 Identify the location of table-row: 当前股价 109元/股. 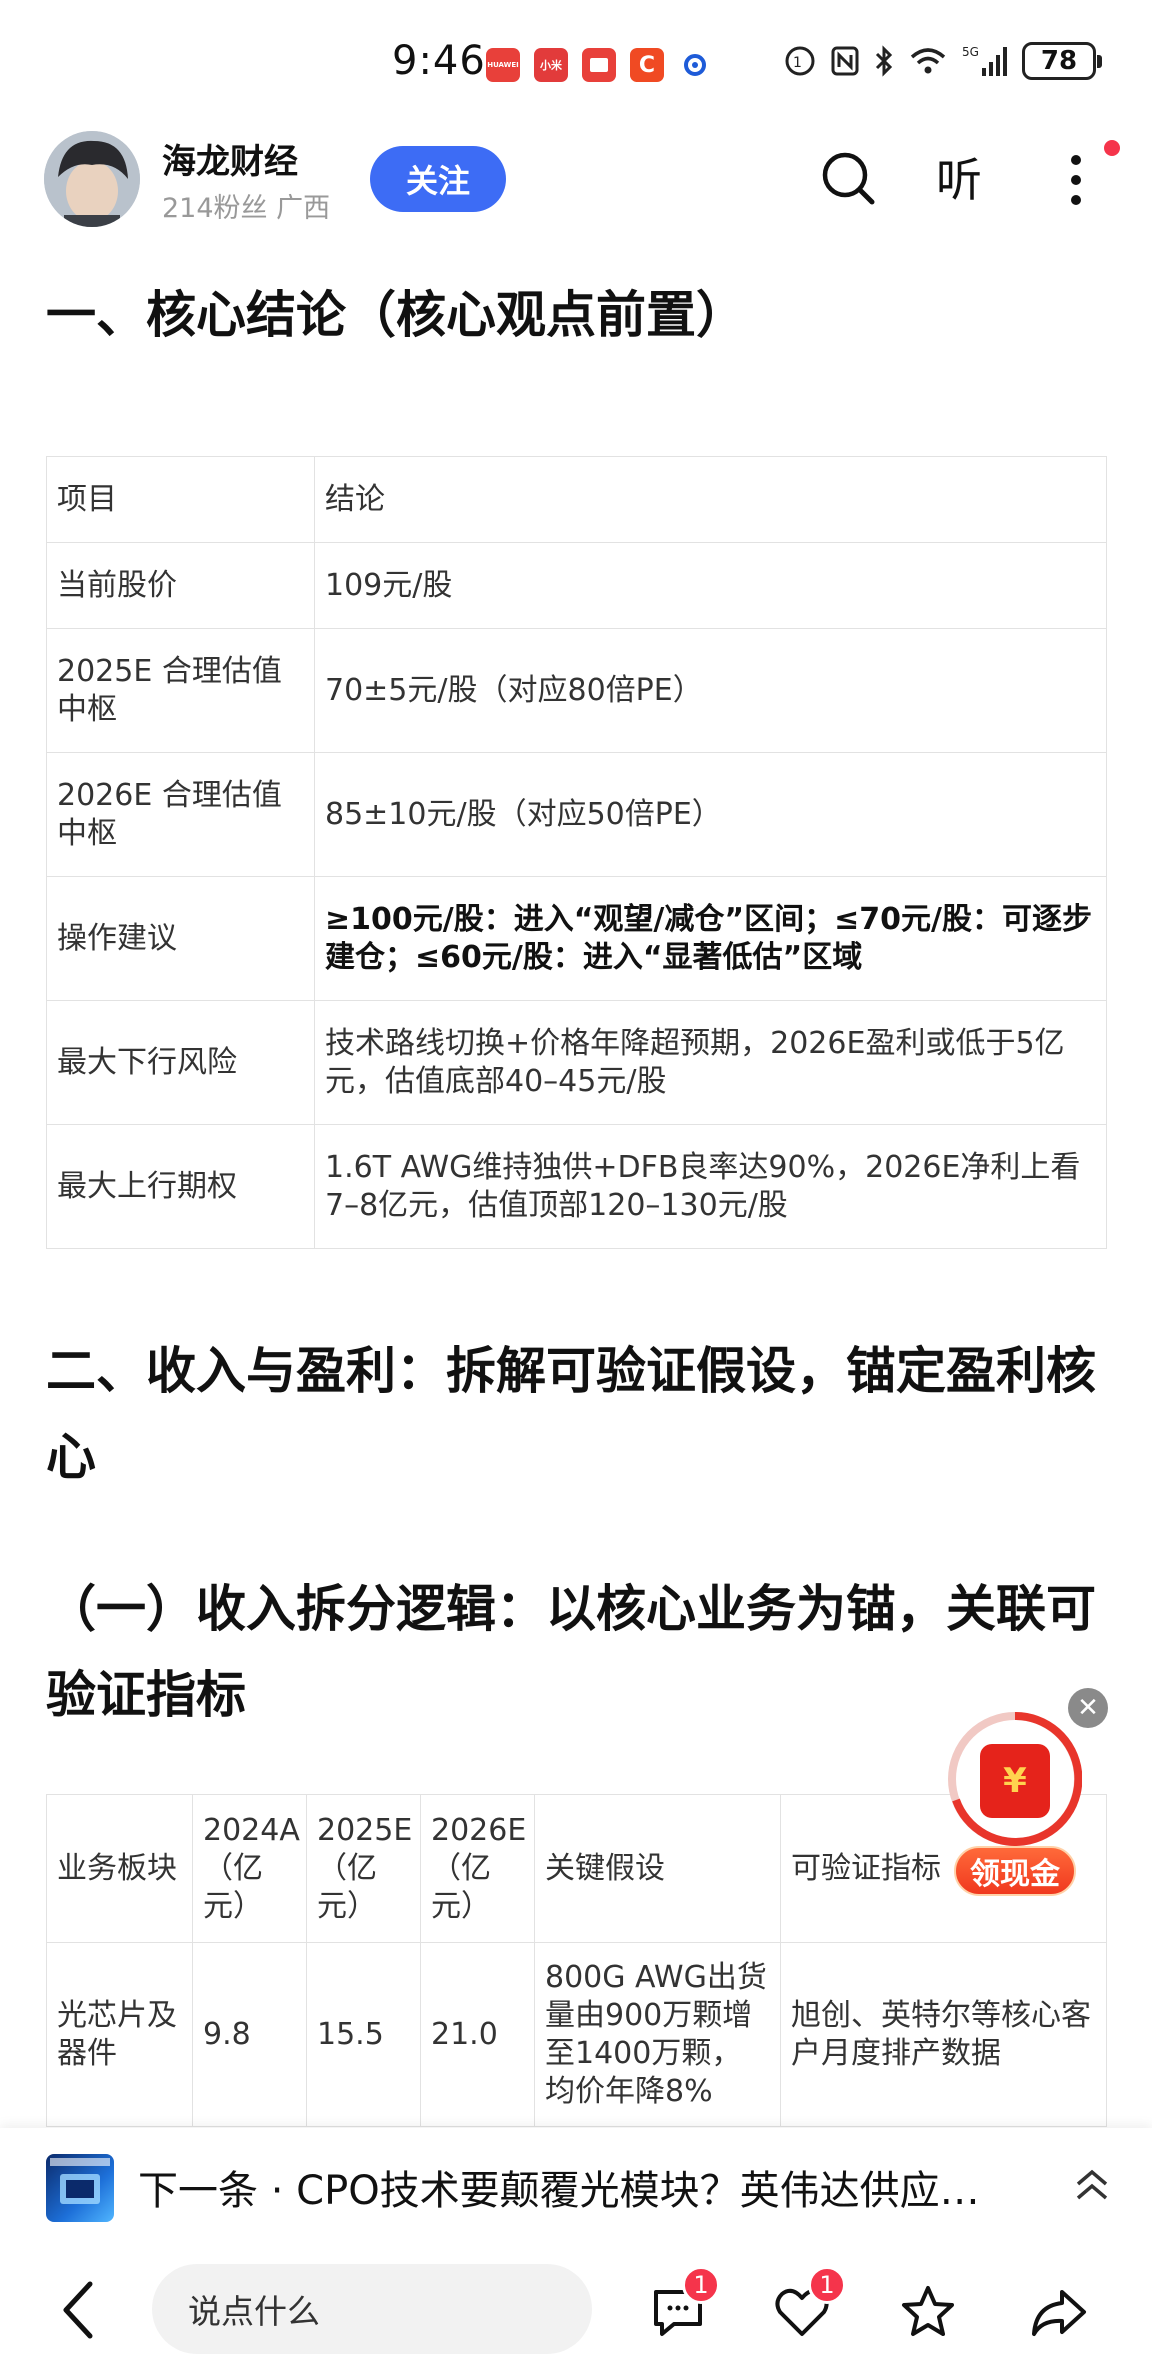
(576, 585).